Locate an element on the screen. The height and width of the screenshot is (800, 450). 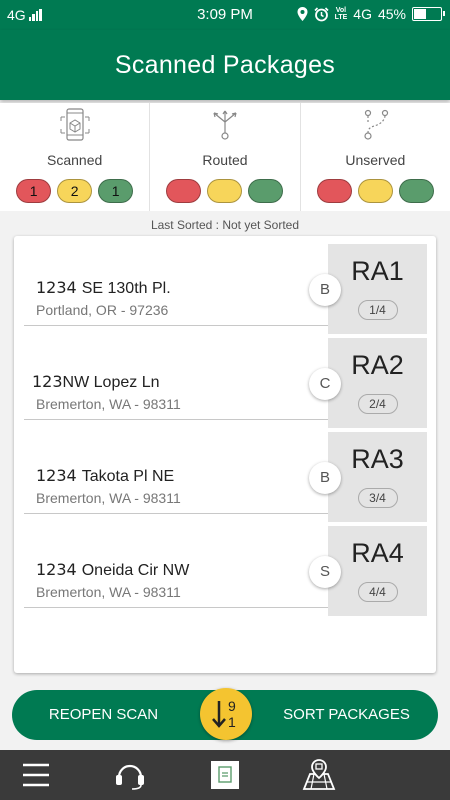
volte-line2: LTE is located at coordinates (341, 17).